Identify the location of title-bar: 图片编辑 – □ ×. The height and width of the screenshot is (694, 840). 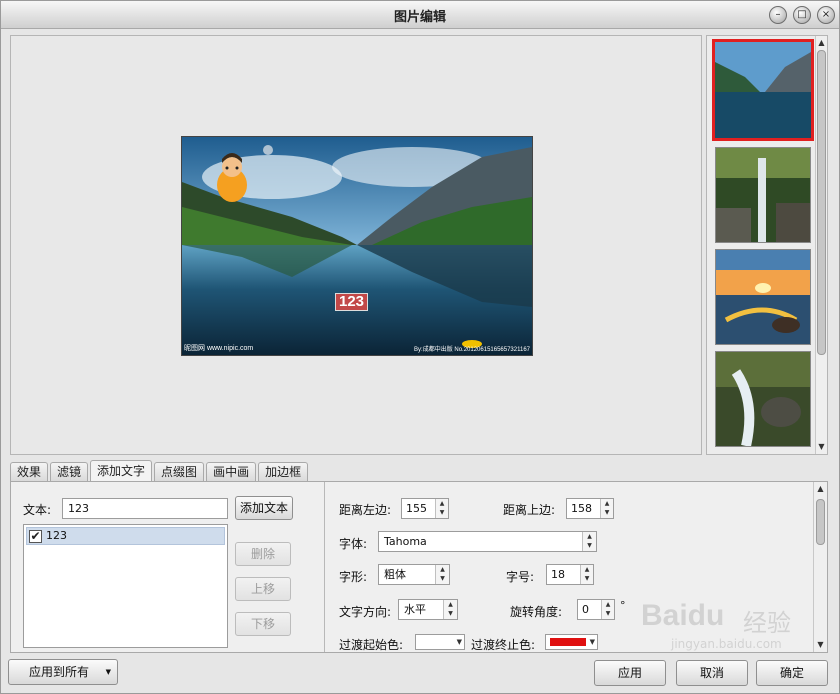
(420, 15).